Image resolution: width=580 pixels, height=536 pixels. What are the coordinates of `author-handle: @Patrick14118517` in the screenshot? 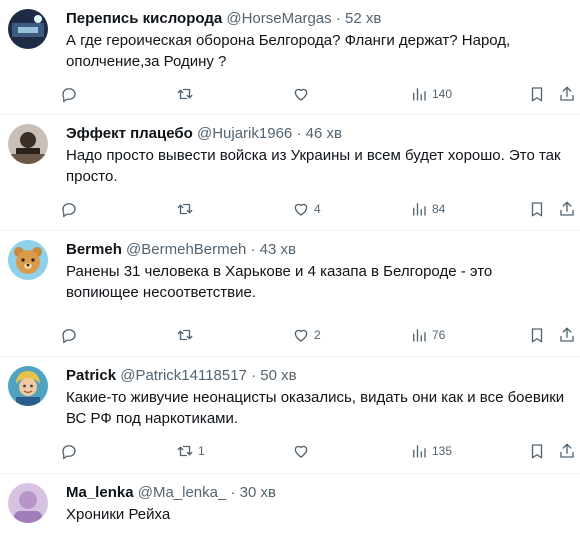 It's located at (183, 375).